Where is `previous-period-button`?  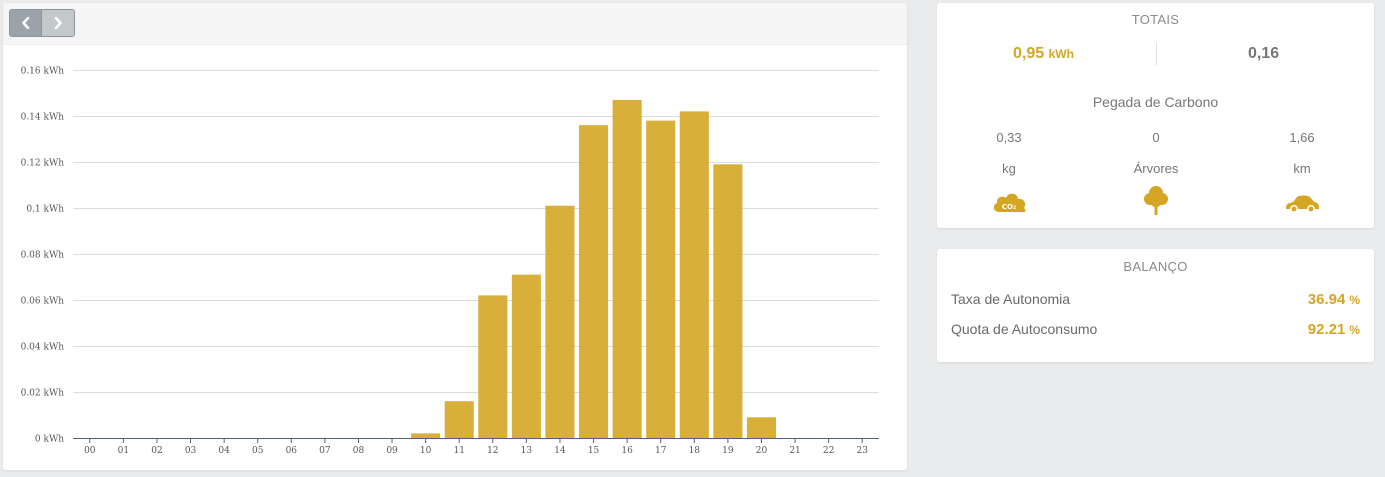
previous-period-button is located at coordinates (25, 23).